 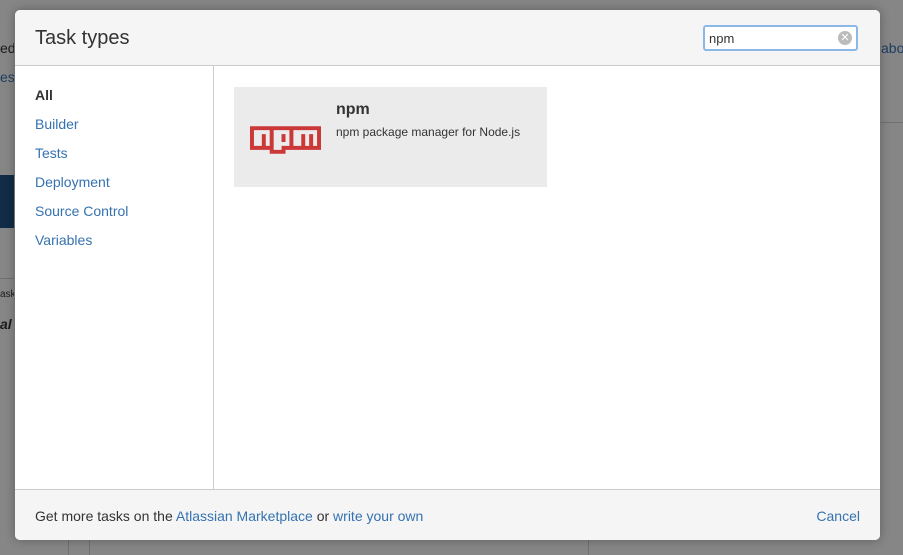 I want to click on sidebar-item-deployment: Deployment, so click(x=124, y=182).